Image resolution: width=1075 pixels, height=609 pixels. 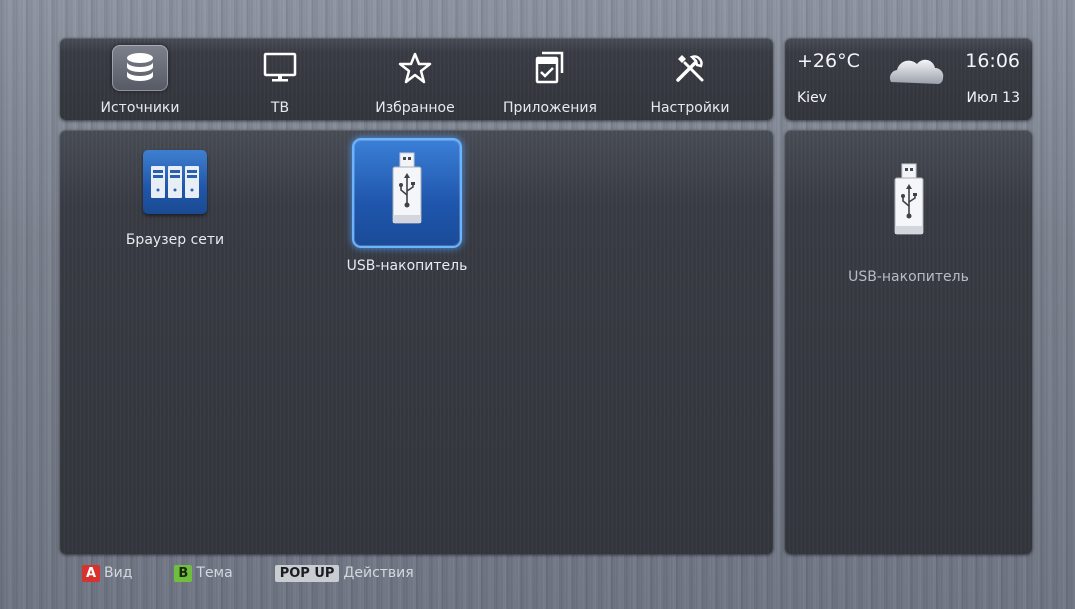 What do you see at coordinates (550, 108) in the screenshot?
I see `nav-item-label: Приложения` at bounding box center [550, 108].